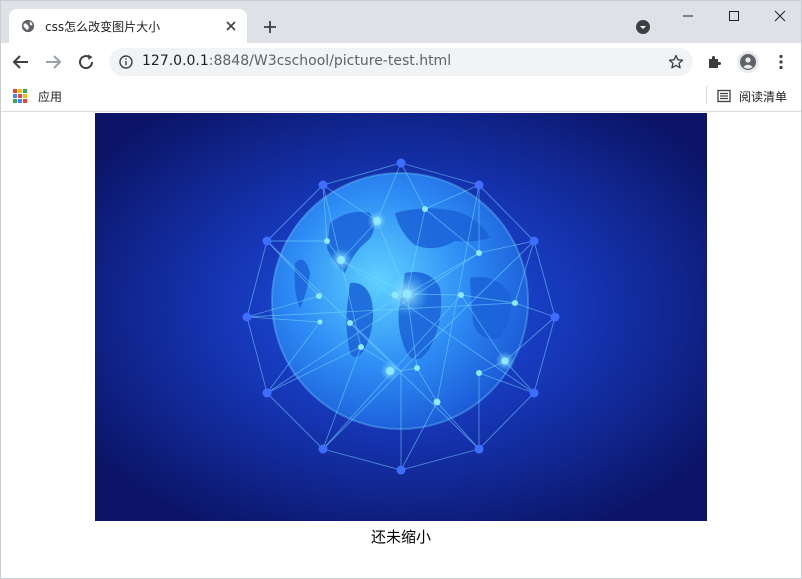 The image size is (802, 579). Describe the element at coordinates (781, 62) in the screenshot. I see `kebab-menu-icon` at that location.